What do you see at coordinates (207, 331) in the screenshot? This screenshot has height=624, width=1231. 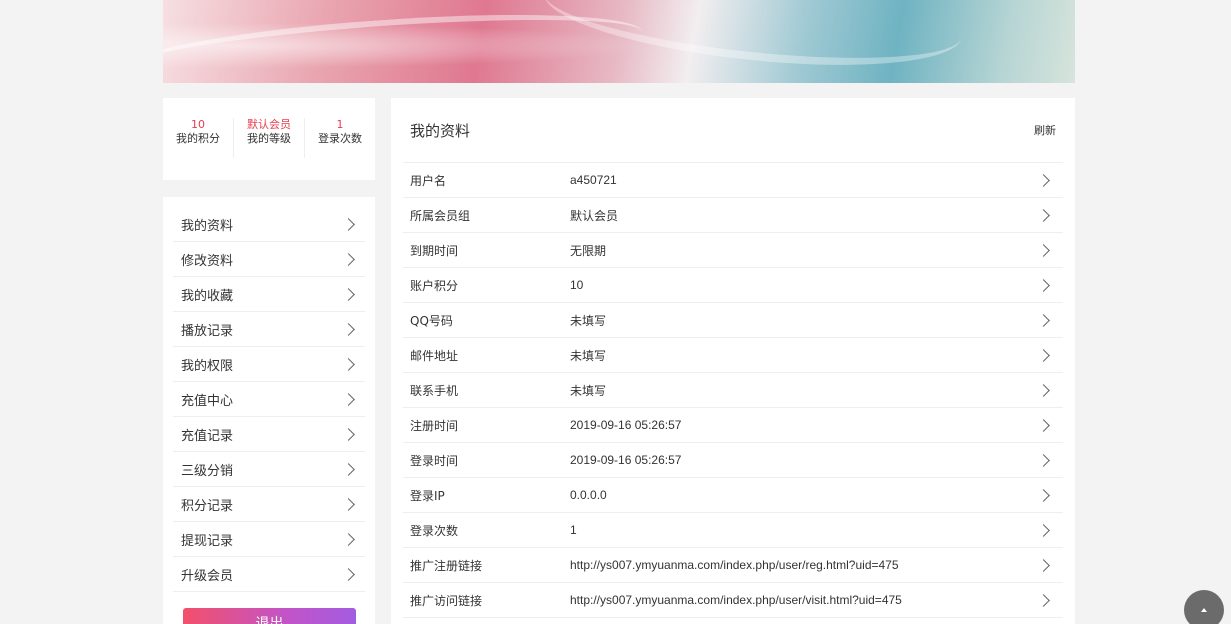 I see `sidebar-item-label: 播放记录` at bounding box center [207, 331].